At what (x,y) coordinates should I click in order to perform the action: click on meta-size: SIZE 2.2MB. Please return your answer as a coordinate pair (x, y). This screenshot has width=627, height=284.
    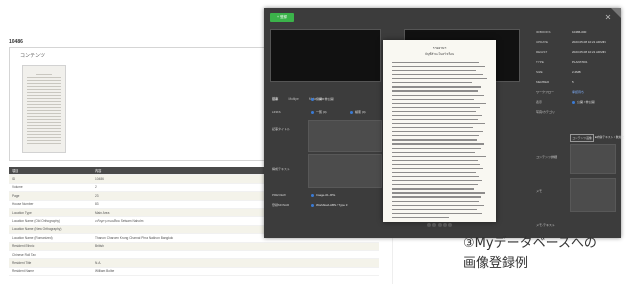
    Looking at the image, I should click on (558, 72).